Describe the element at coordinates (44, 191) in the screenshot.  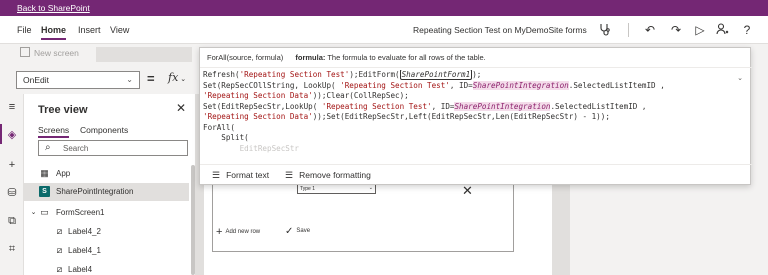
I see `sharepoint-icon: S` at that location.